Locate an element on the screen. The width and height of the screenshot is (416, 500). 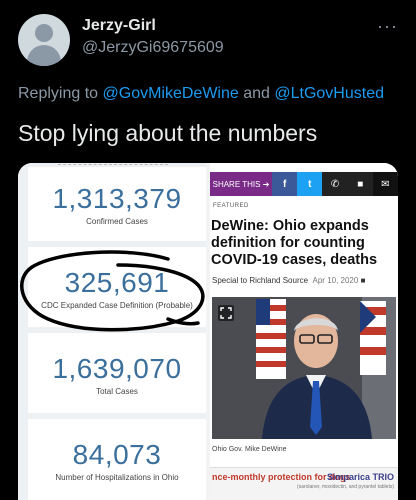
us-flag-illustration is located at coordinates (271, 339).